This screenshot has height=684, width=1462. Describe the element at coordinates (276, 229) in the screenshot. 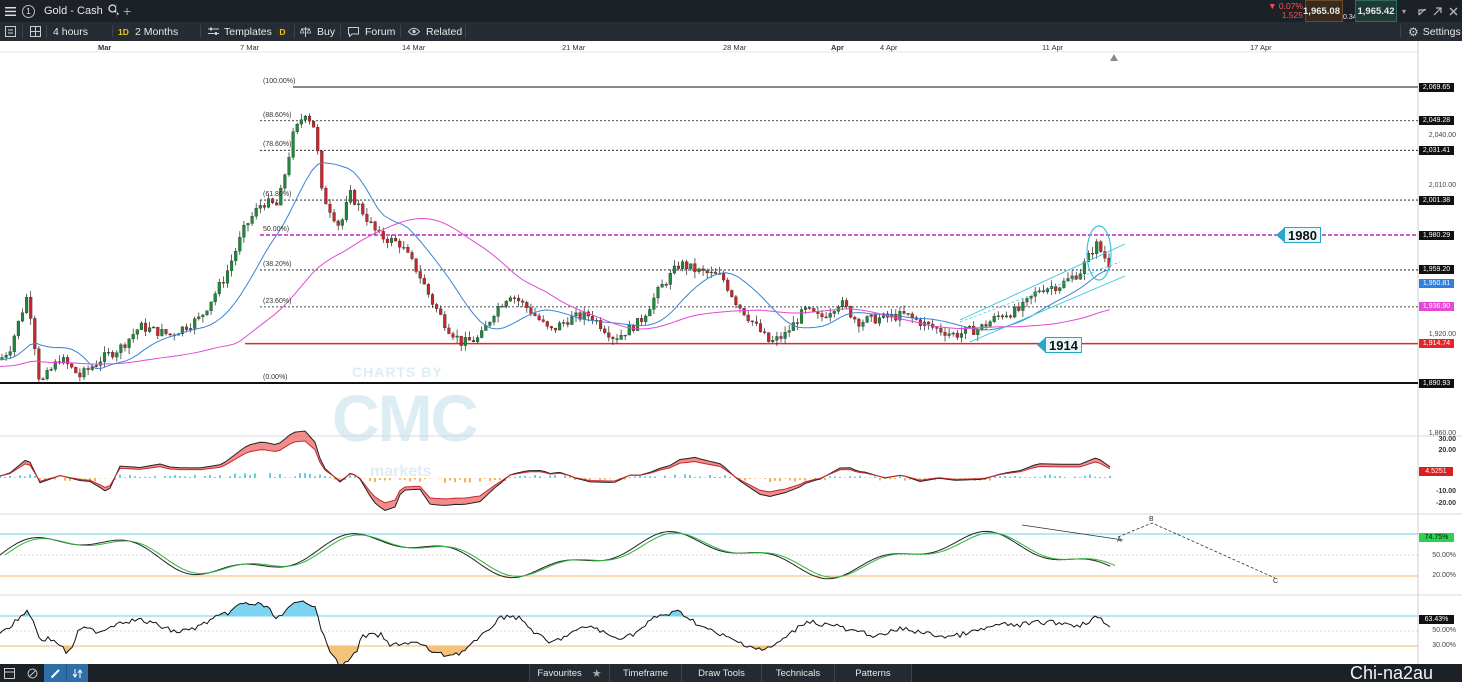

I see `fib-label: 50.00%)` at that location.